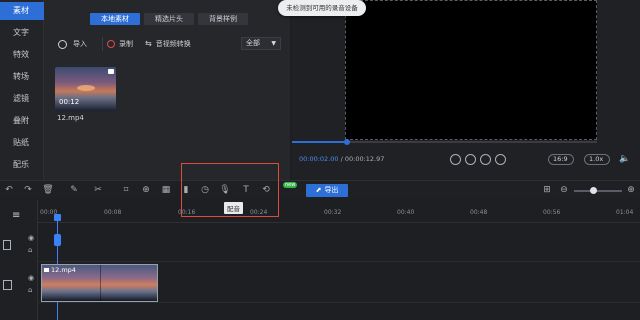 The width and height of the screenshot is (640, 320). I want to click on sidebar-item-material: 素材, so click(22, 11).